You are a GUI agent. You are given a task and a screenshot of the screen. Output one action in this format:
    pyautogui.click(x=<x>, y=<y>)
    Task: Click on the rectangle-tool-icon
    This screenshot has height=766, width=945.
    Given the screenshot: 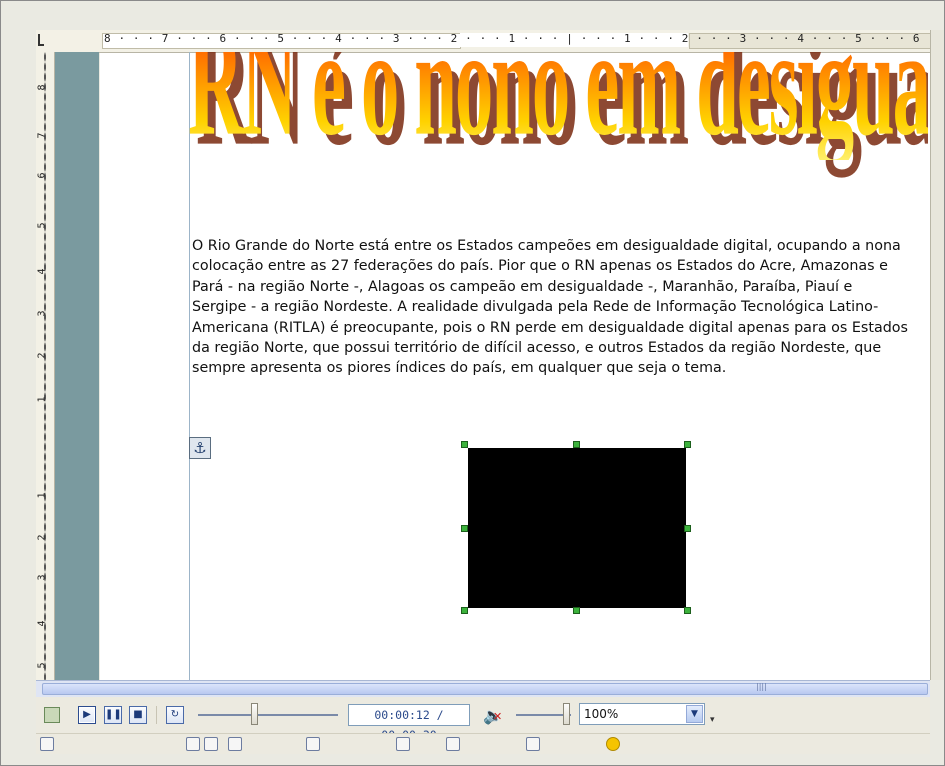 What is the action you would take?
    pyautogui.click(x=211, y=744)
    